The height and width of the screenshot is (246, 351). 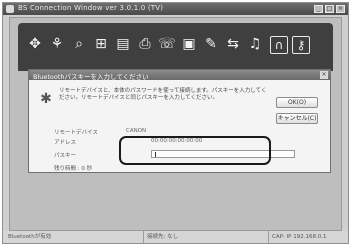 What do you see at coordinates (340, 9) in the screenshot?
I see `close-window-button: ×` at bounding box center [340, 9].